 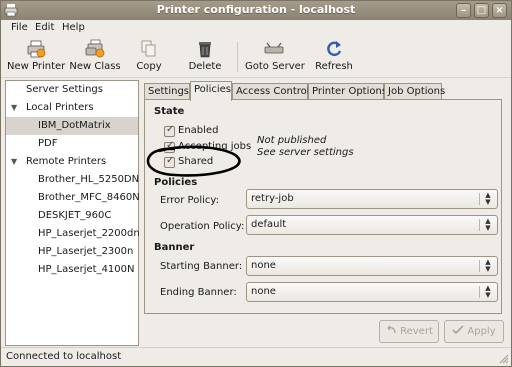 I want to click on enabled-label: Enabled, so click(x=198, y=130).